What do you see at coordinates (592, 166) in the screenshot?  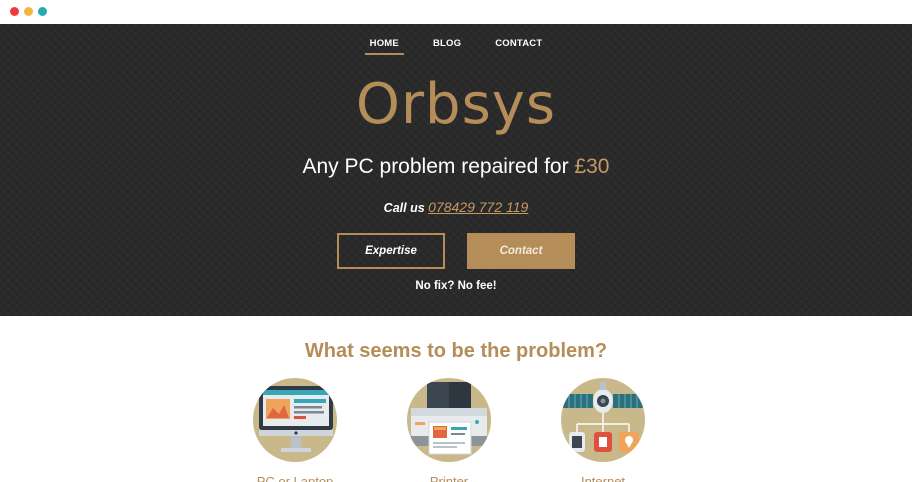 I see `tagline-price: £30` at bounding box center [592, 166].